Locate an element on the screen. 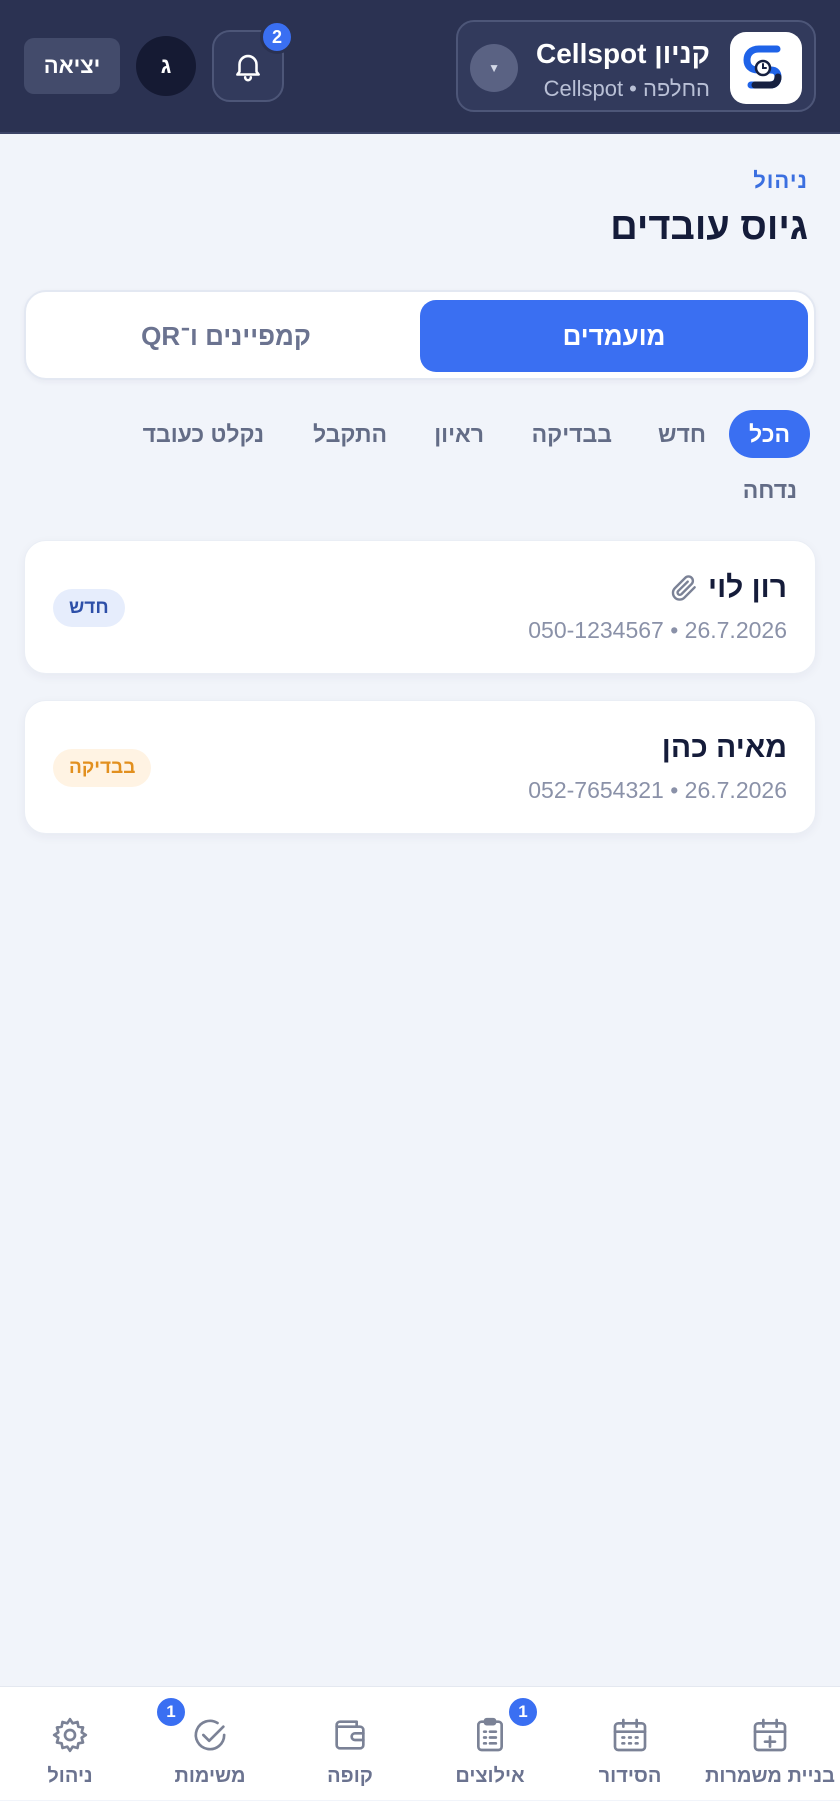 The image size is (840, 1801). nav-schedule: הסידור is located at coordinates (630, 1744).